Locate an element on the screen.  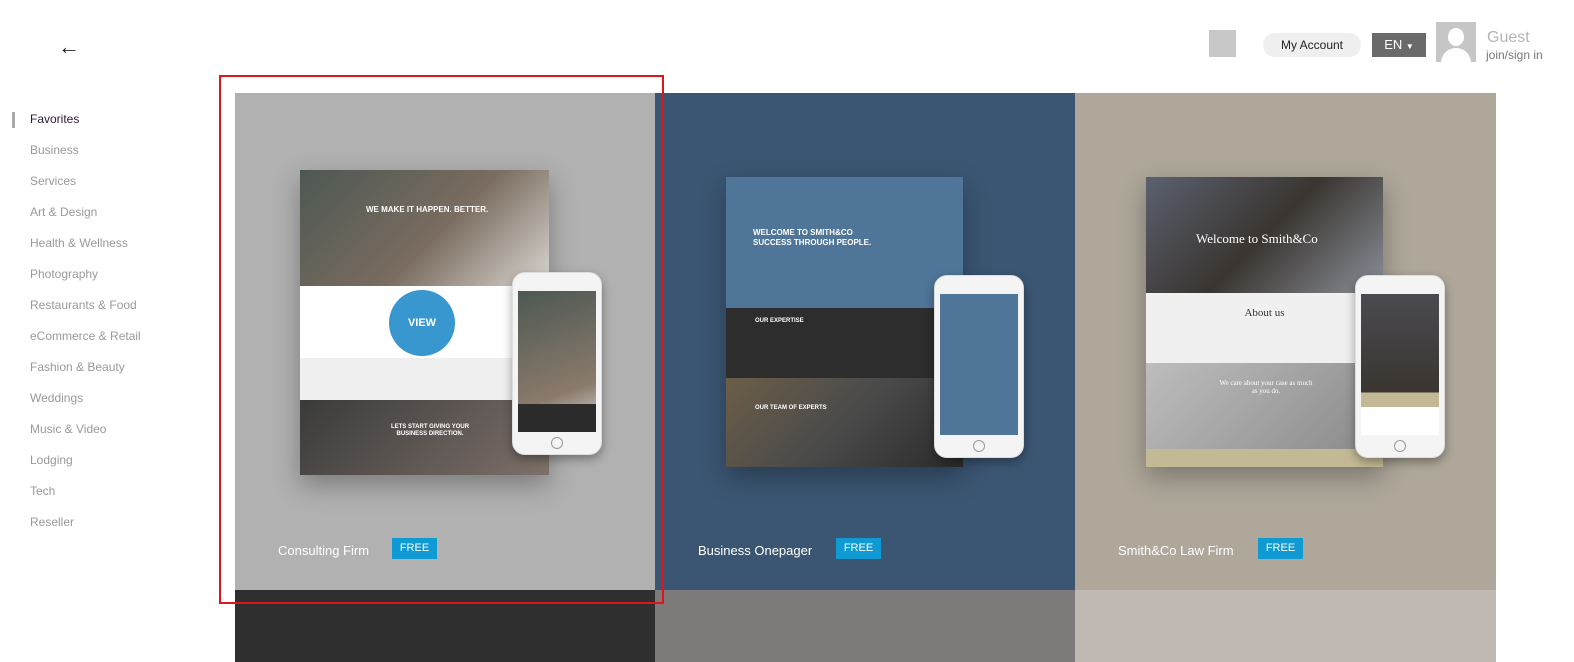
sidebar-item-ecommerce-retail: eCommerce & Retail is located at coordinates (70, 344).